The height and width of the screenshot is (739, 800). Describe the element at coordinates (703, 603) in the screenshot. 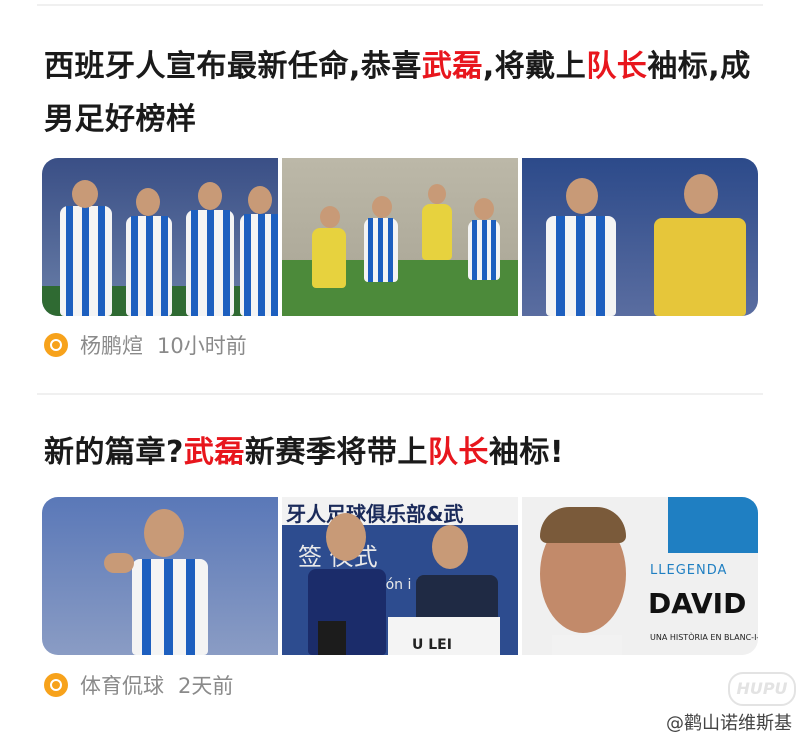

I see `poster-name: DAVID LÓ` at that location.